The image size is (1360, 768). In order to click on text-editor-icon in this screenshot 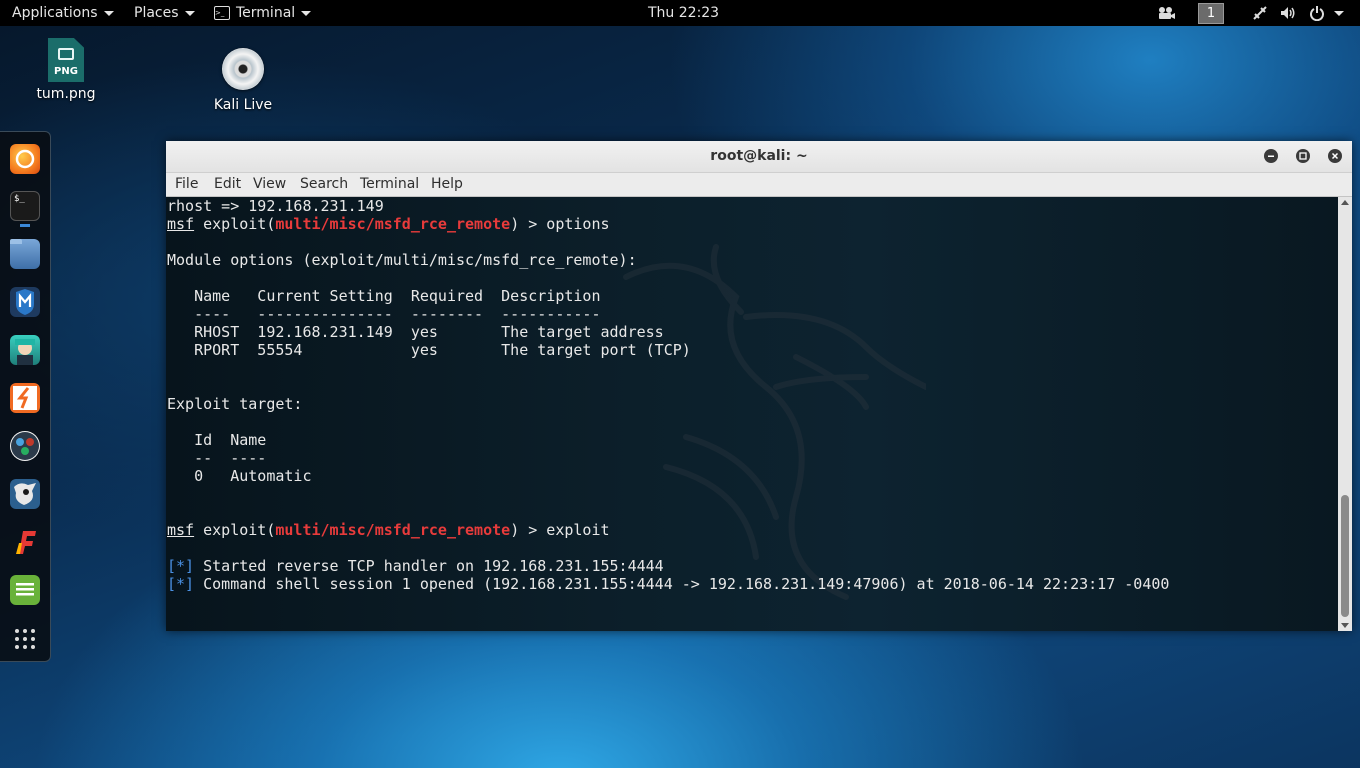, I will do `click(25, 590)`.